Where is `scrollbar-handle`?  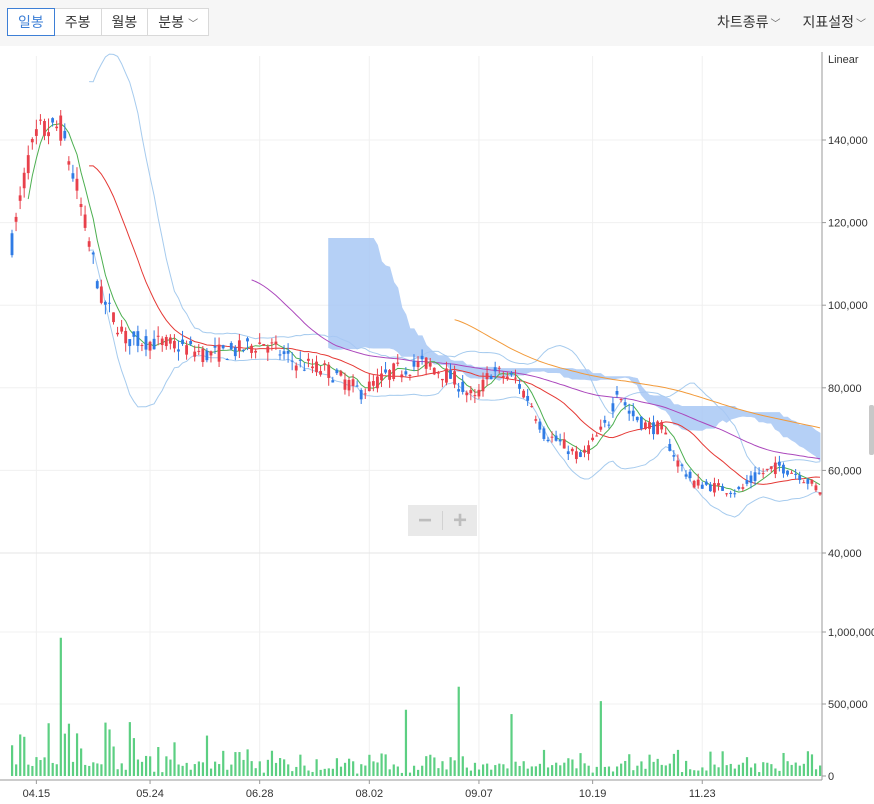 scrollbar-handle is located at coordinates (871, 430).